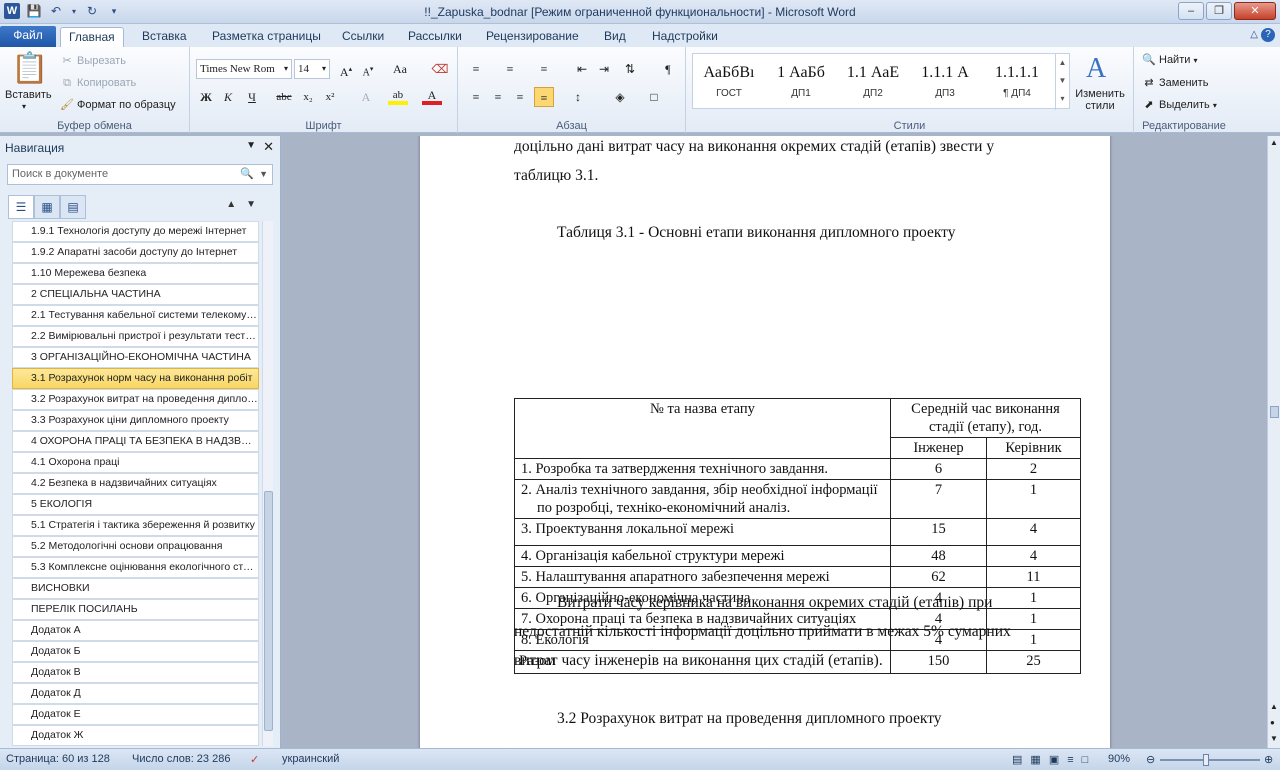  Describe the element at coordinates (1039, 760) in the screenshot. I see `full-screen-icon: ▦` at that location.